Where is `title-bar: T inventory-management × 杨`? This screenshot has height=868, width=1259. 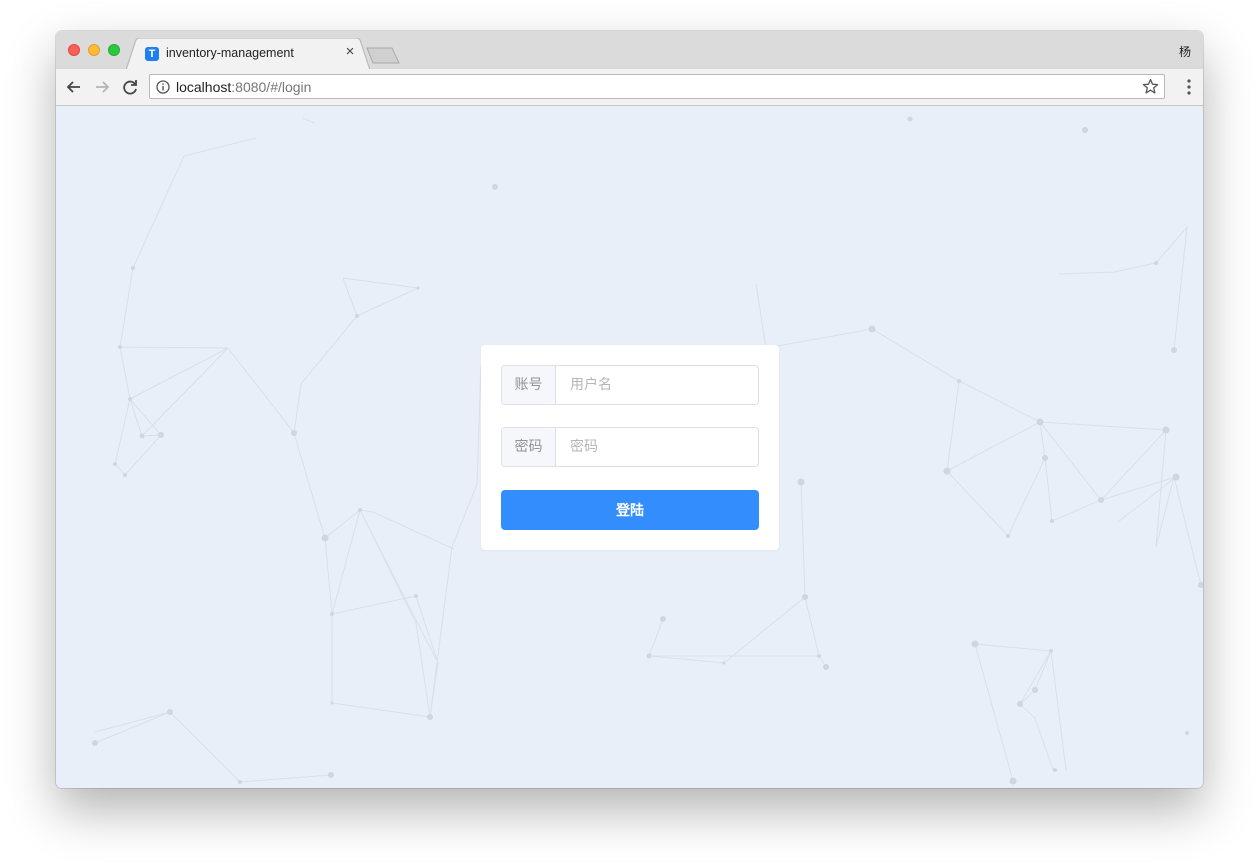
title-bar: T inventory-management × 杨 is located at coordinates (629, 50).